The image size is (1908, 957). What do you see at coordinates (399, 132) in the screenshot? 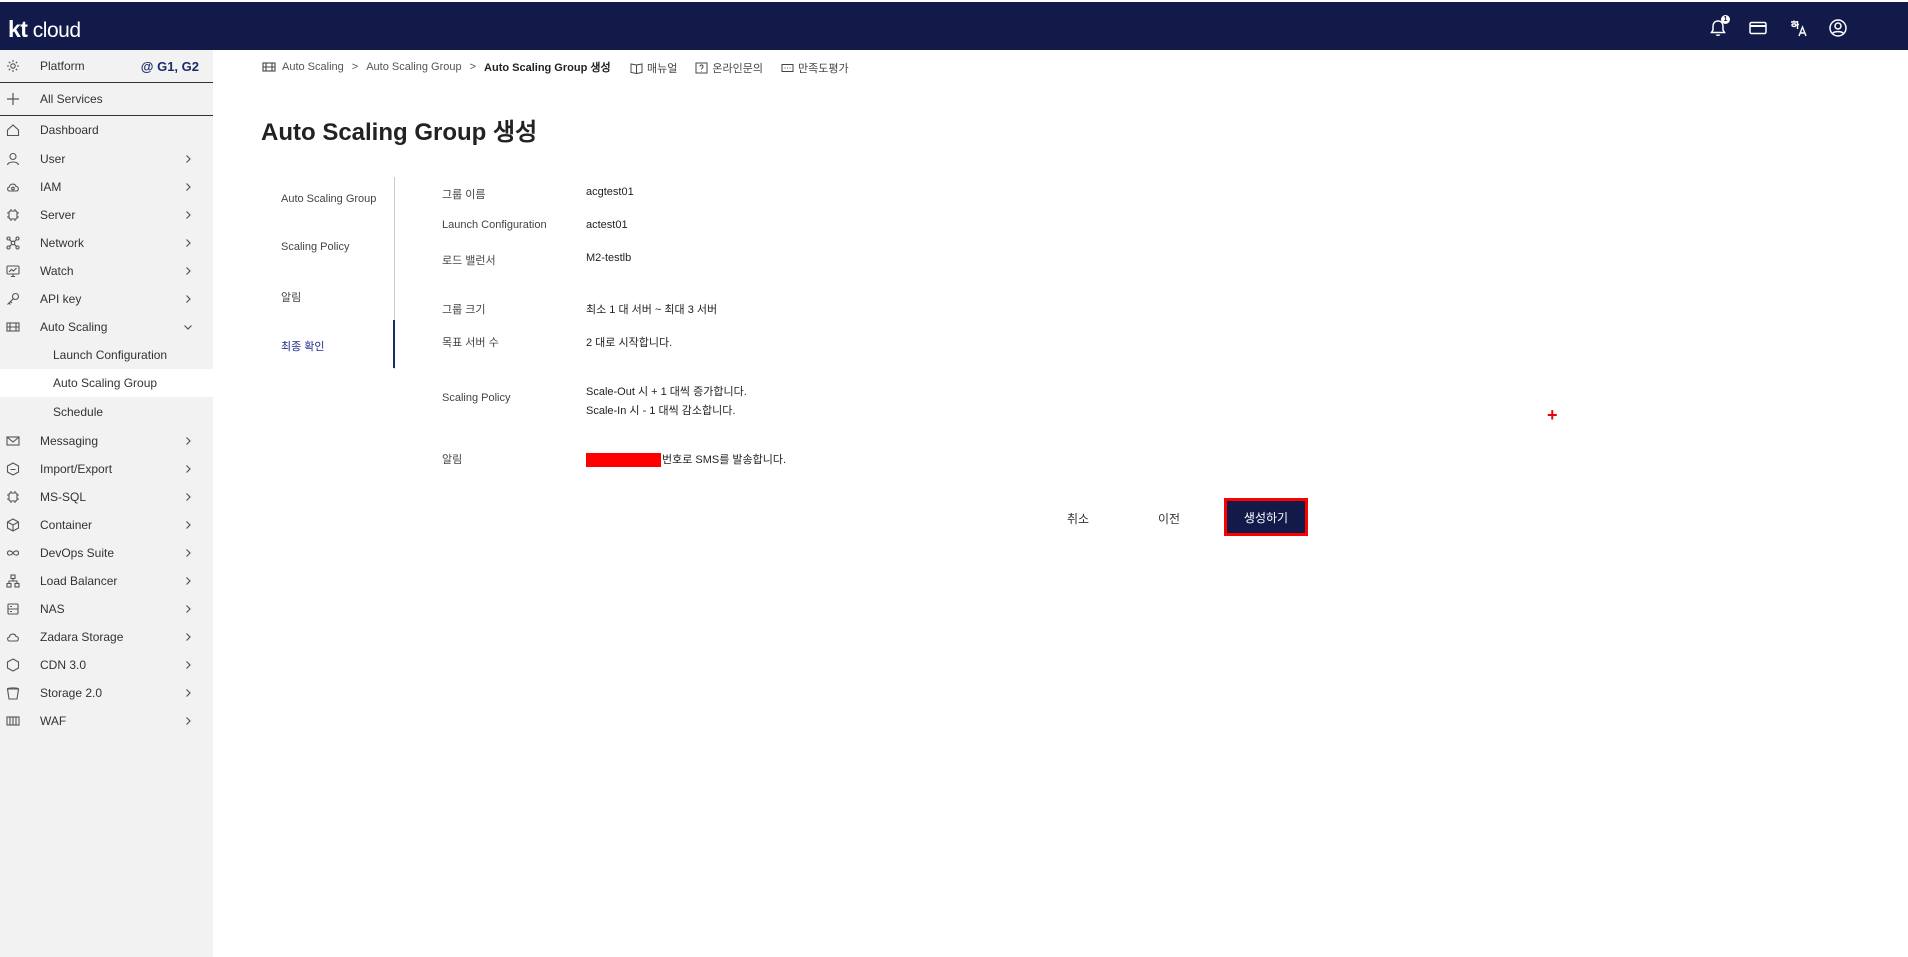
I see `page-title: Auto Scaling Group 생성` at bounding box center [399, 132].